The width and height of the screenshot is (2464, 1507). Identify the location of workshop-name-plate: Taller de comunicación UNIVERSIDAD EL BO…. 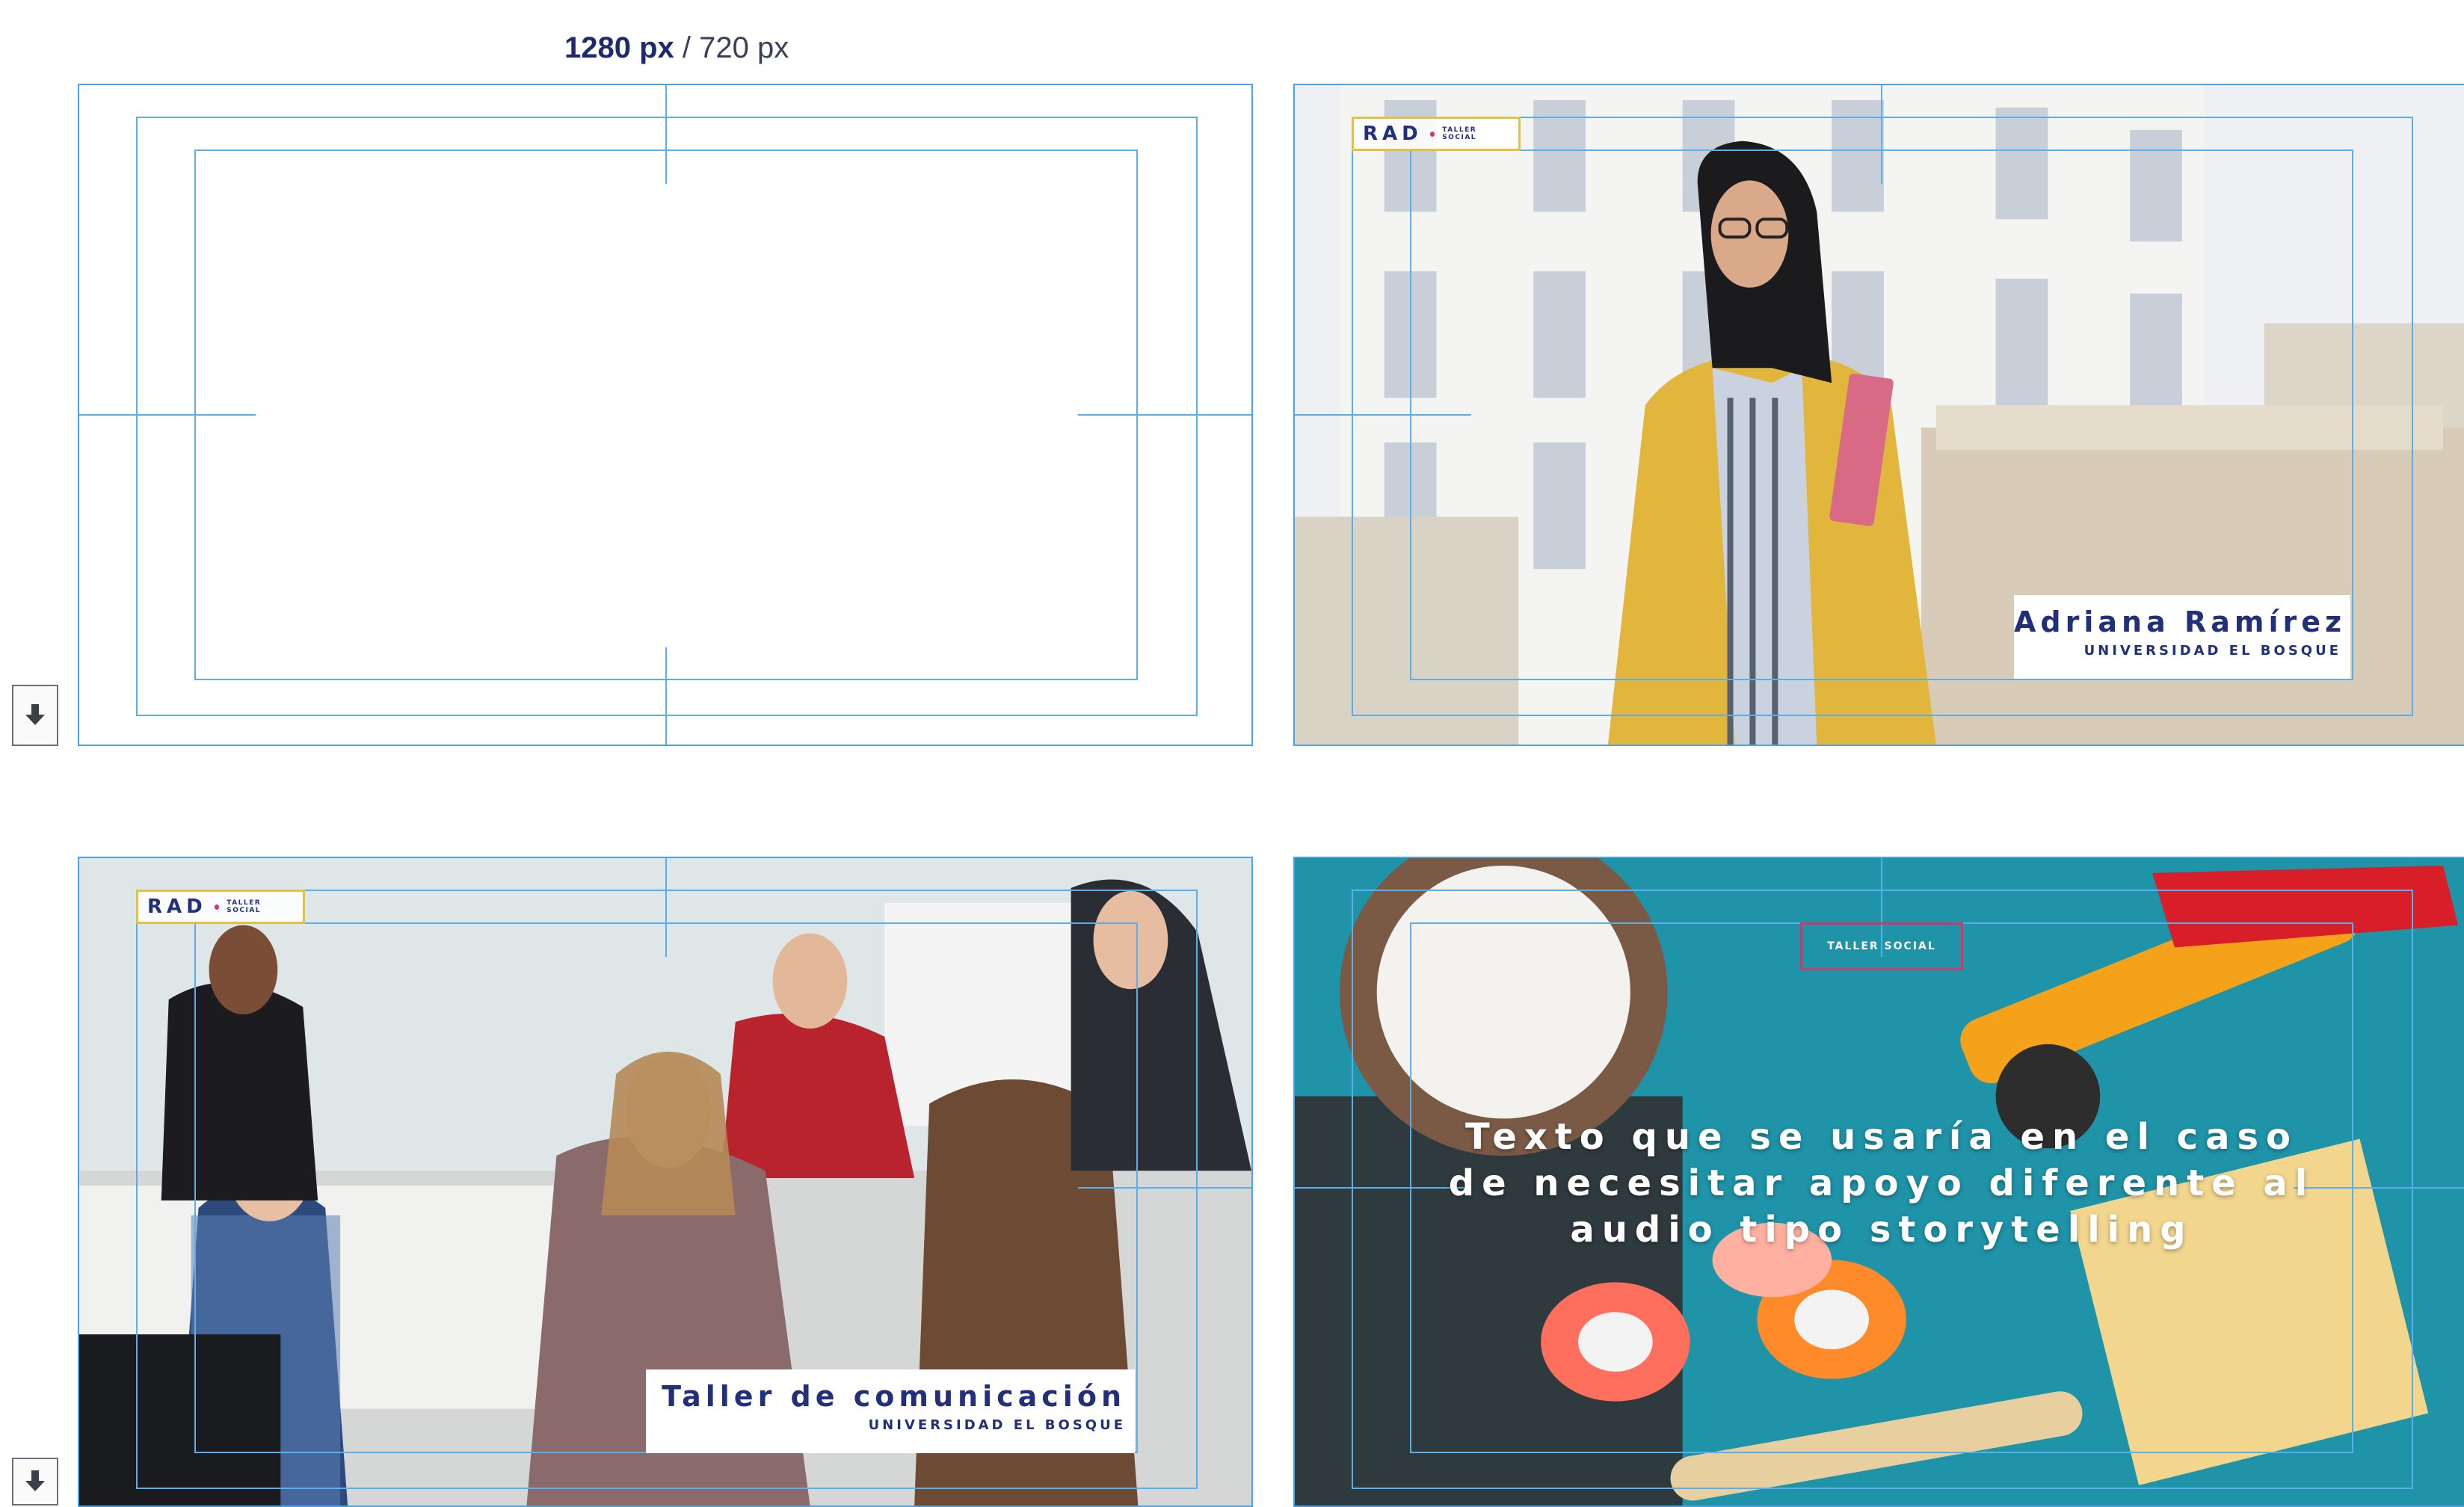
(890, 1411).